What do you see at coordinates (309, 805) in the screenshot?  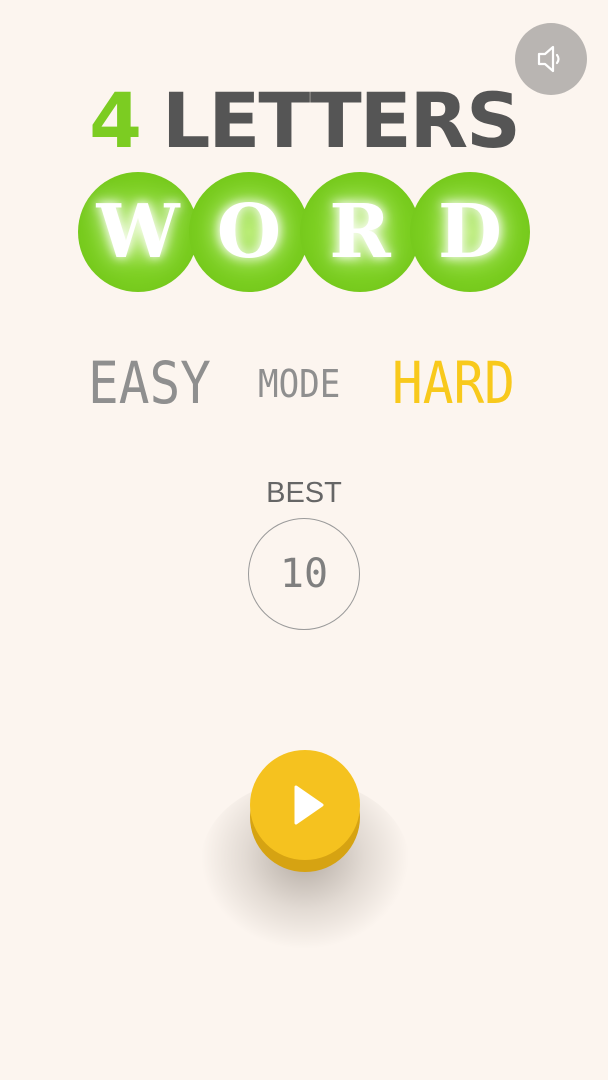 I see `play-icon` at bounding box center [309, 805].